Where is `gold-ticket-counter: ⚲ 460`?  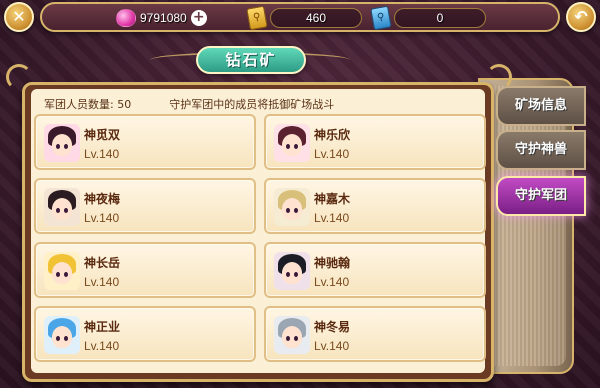 gold-ticket-counter: ⚲ 460 is located at coordinates (304, 18).